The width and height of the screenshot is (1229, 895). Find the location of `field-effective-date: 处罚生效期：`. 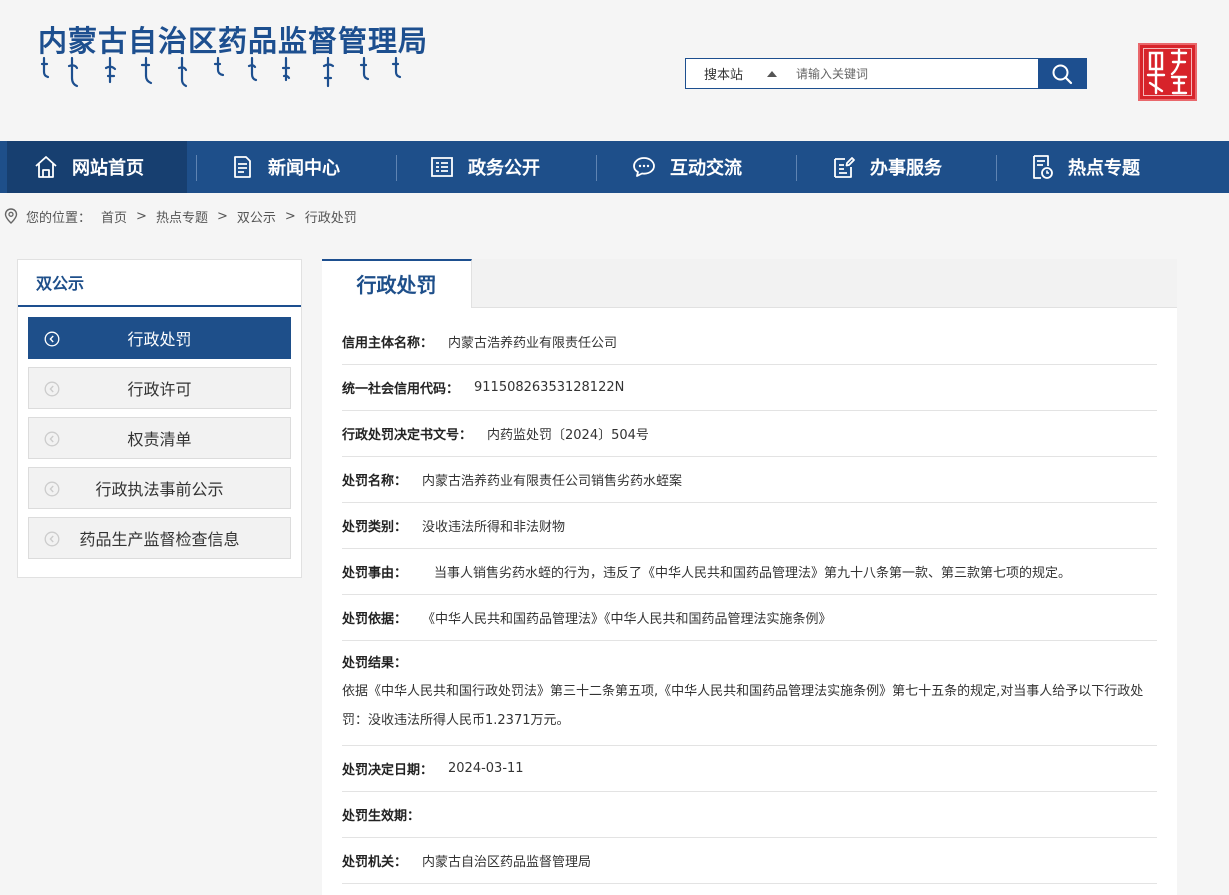

field-effective-date: 处罚生效期： is located at coordinates (749, 815).